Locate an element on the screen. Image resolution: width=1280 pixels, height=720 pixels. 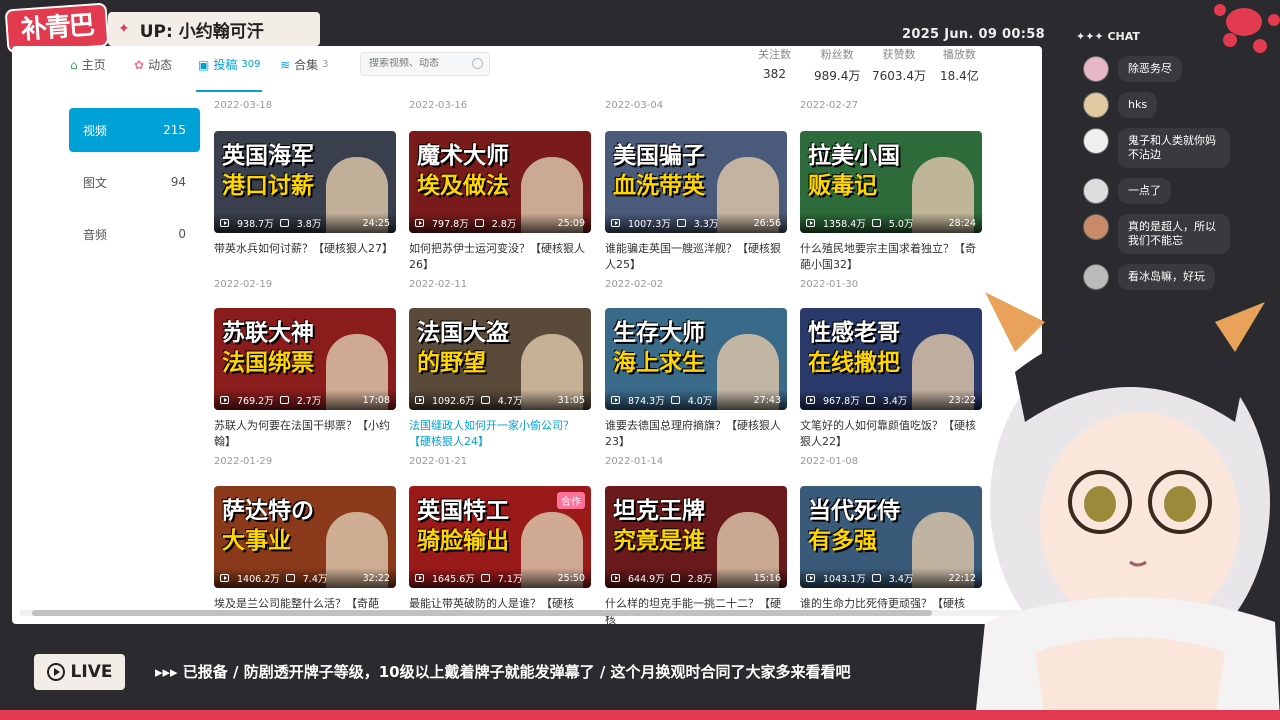
chat-title: ✦✦✦ CHAT is located at coordinates (1108, 36).